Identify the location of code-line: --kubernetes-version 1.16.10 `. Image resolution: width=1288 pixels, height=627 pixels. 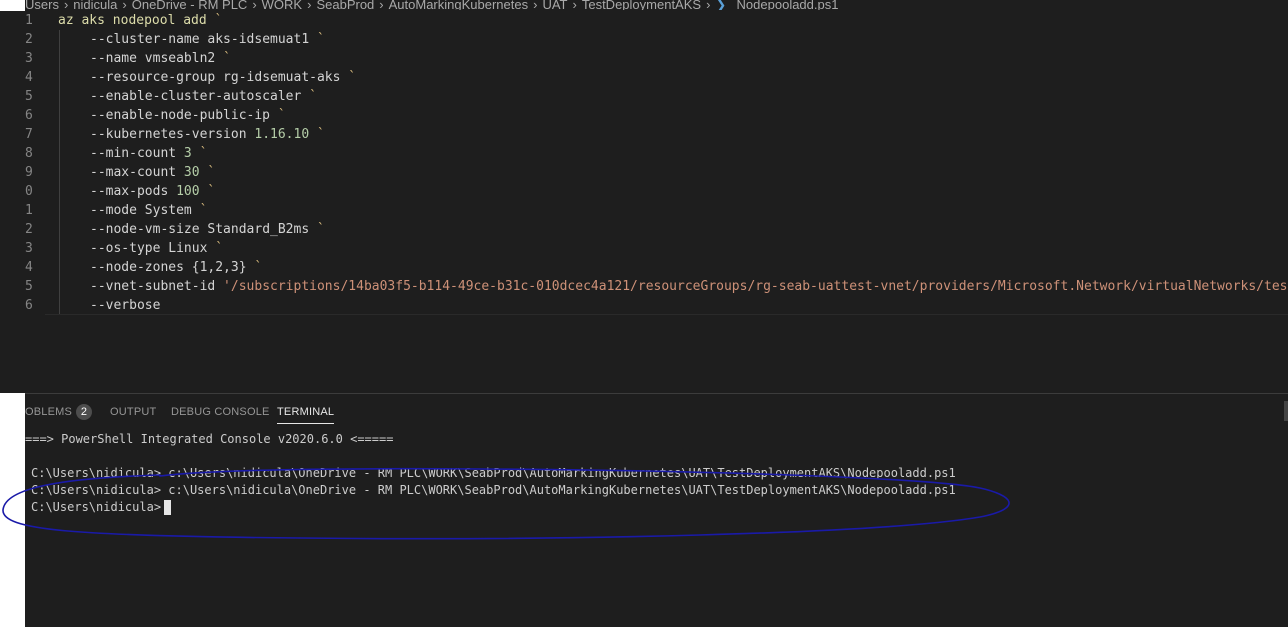
(207, 134).